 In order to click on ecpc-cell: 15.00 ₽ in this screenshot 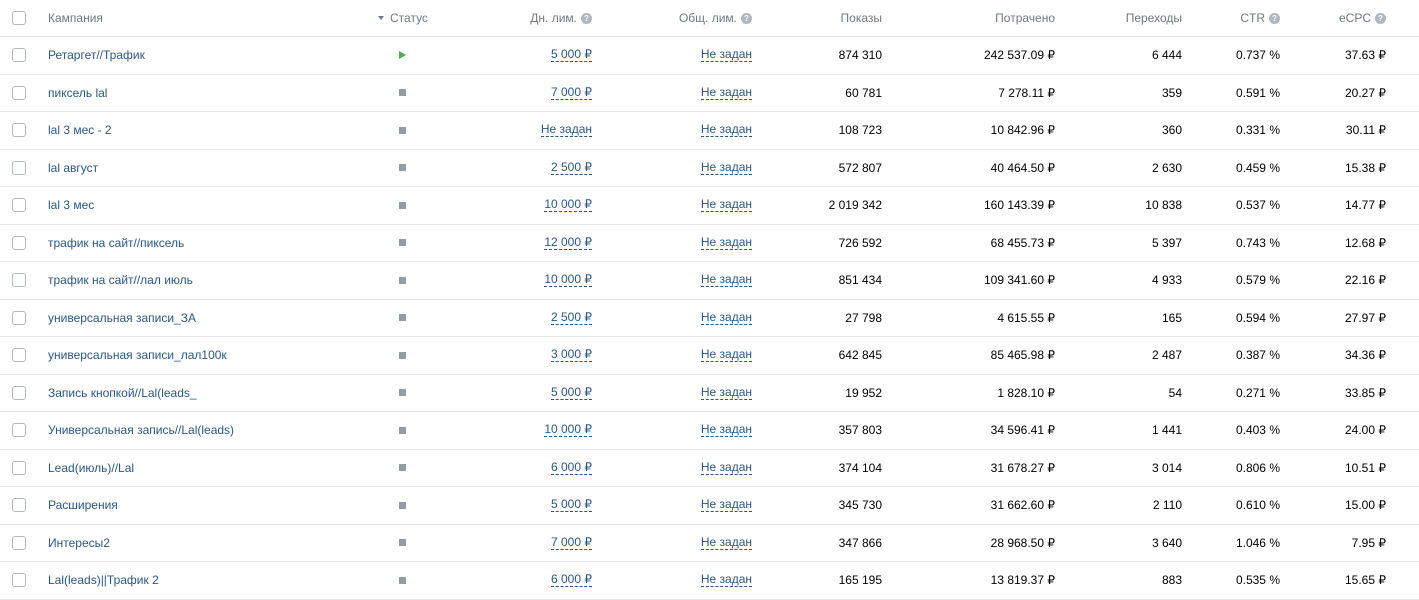, I will do `click(1338, 505)`.